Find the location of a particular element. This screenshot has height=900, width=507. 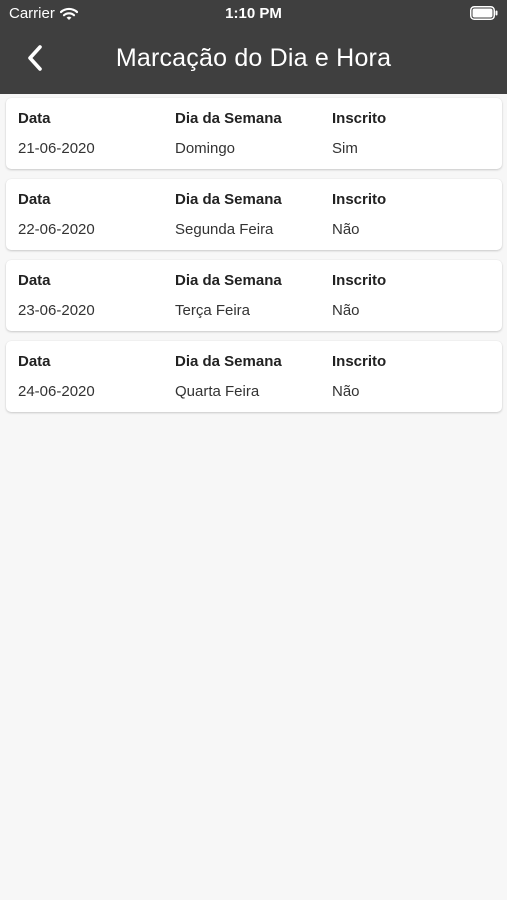

weekday-column: Dia da Semana Quarta Feira is located at coordinates (228, 377).